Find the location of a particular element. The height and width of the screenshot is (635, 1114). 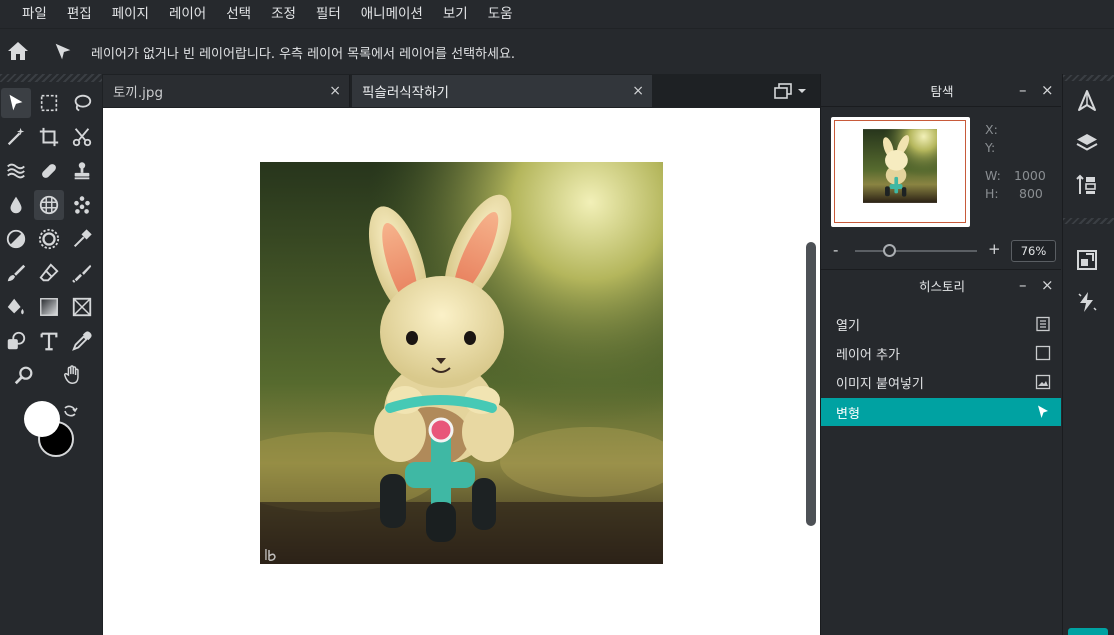

history-close-button: × is located at coordinates (1047, 285).